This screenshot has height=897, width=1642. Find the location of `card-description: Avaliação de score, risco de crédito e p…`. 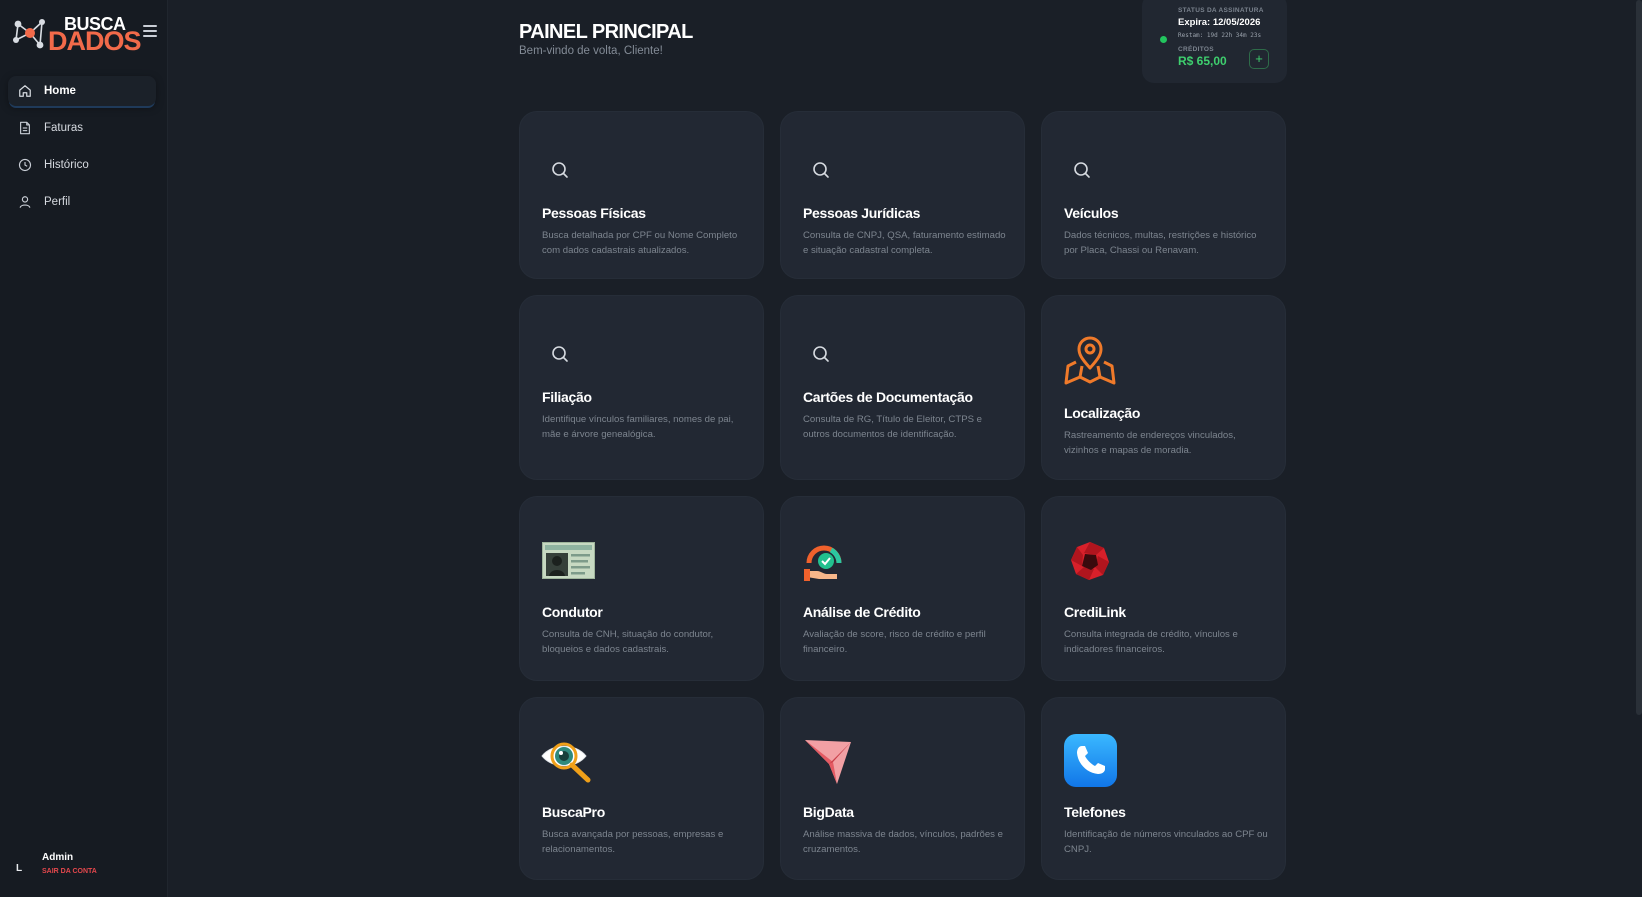

card-description: Avaliação de score, risco de crédito e p… is located at coordinates (894, 642).